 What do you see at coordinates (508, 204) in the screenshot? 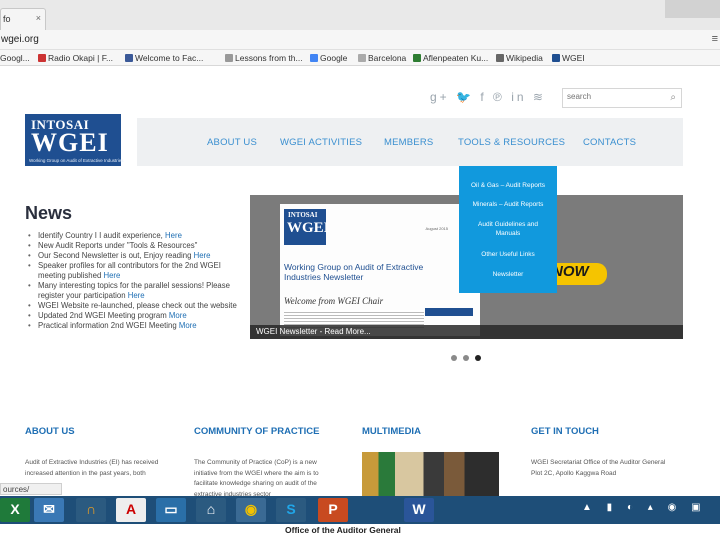
I see `dropdown-item: Minerals – Audit Reports` at bounding box center [508, 204].